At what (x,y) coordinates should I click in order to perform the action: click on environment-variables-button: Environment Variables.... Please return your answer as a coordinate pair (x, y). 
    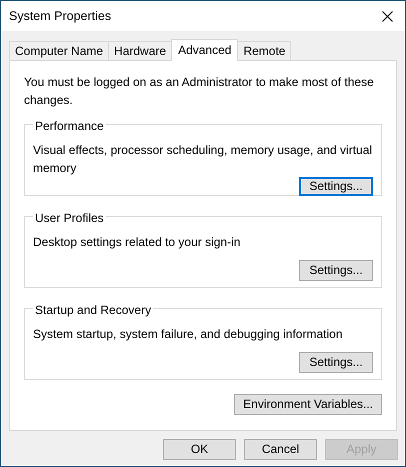
    Looking at the image, I should click on (308, 404).